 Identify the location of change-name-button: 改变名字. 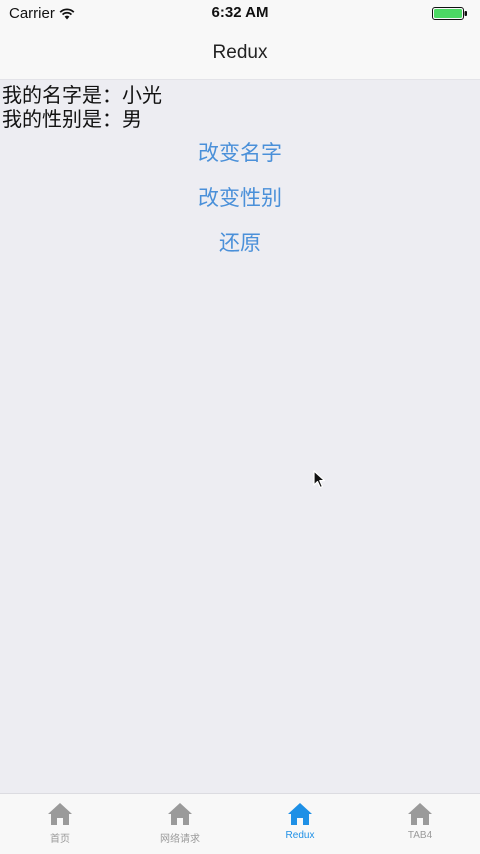
(240, 152).